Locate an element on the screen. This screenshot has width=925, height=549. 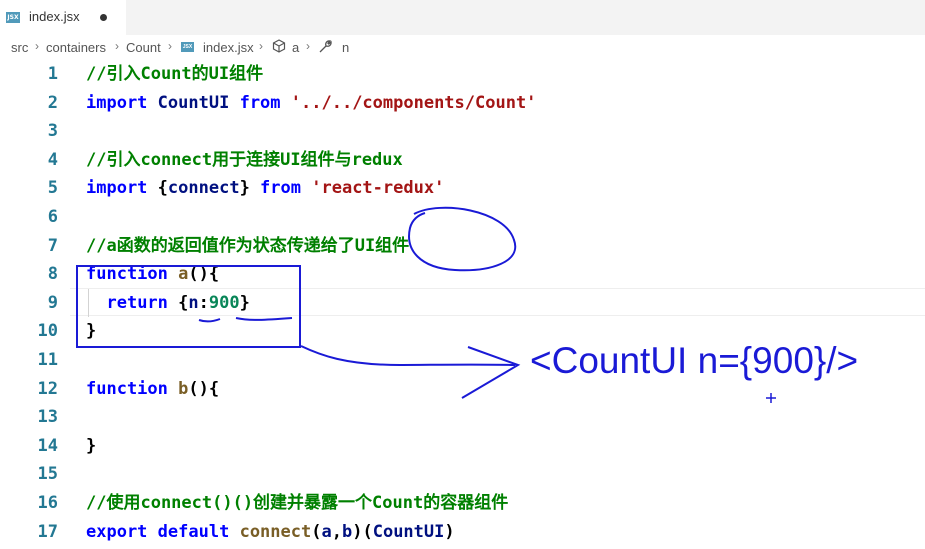
line-number: 3 is located at coordinates (52, 131).